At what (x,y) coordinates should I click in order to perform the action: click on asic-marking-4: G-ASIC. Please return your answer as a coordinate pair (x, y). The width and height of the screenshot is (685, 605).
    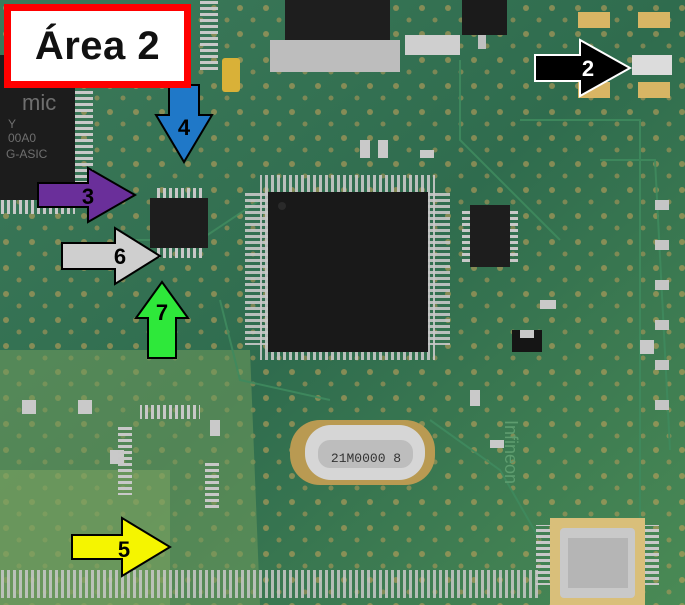
    Looking at the image, I should click on (27, 154).